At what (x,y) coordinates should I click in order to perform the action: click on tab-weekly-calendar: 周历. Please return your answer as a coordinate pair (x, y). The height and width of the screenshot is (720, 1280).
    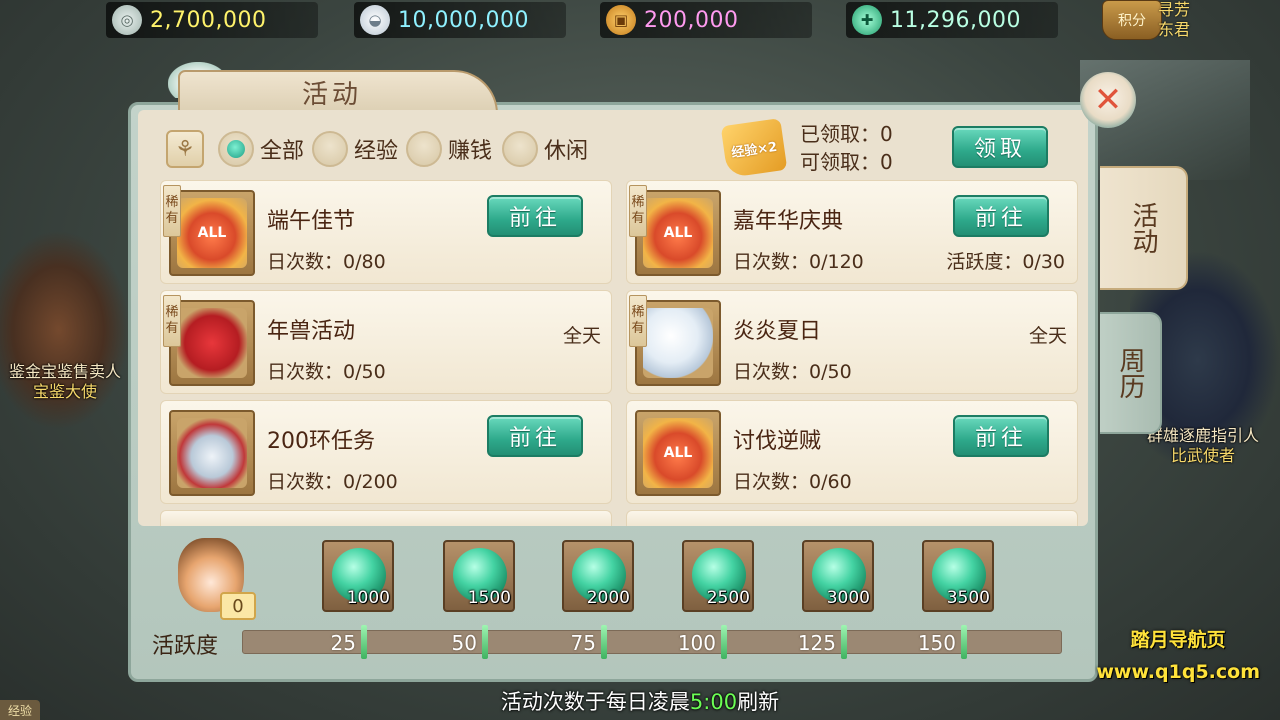
    Looking at the image, I should click on (1131, 373).